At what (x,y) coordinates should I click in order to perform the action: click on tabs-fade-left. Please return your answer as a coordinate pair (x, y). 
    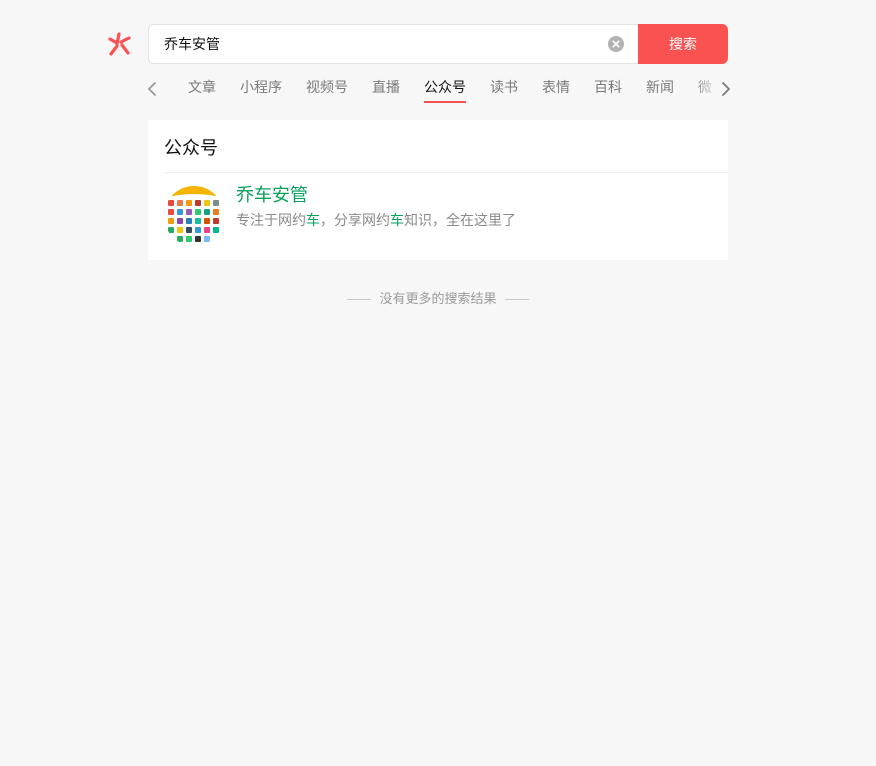
    Looking at the image, I should click on (167, 91).